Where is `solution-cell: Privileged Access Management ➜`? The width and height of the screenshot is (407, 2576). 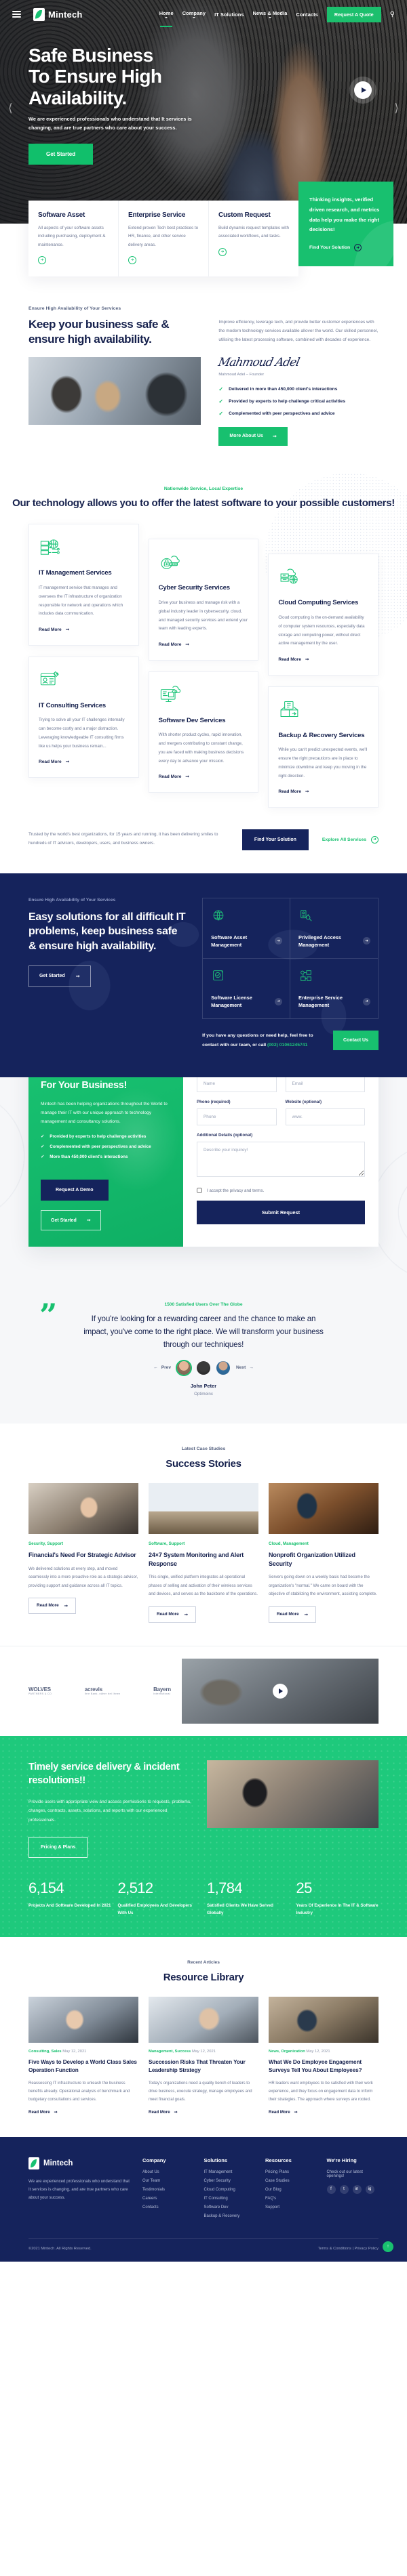
solution-cell: Privileged Access Management ➜ is located at coordinates (334, 928).